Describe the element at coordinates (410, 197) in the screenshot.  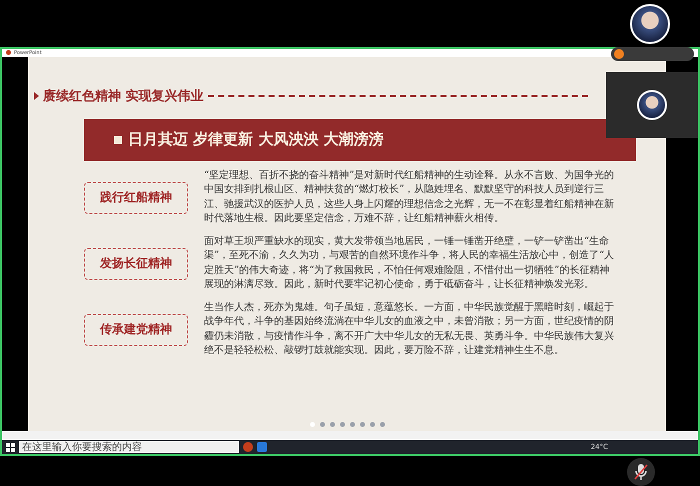
I see `paragraph: “坚定理想、百折不挠的奋斗精神”是对新时代红船精神的生动诠释。从永不言败、为国争光的中国女排到扎根山区、精神扶贫的“燃灯校长”，从隐姓埋名、默默坚守的科技人员到逆行三江、驰援武汉的医护人员，这些人身上闪耀的理想信念之光辉，无一不在彰显着红船精神在新时代落地生根。因此要坚定信念，万难不辞，让红船精神薪火相传。` at that location.